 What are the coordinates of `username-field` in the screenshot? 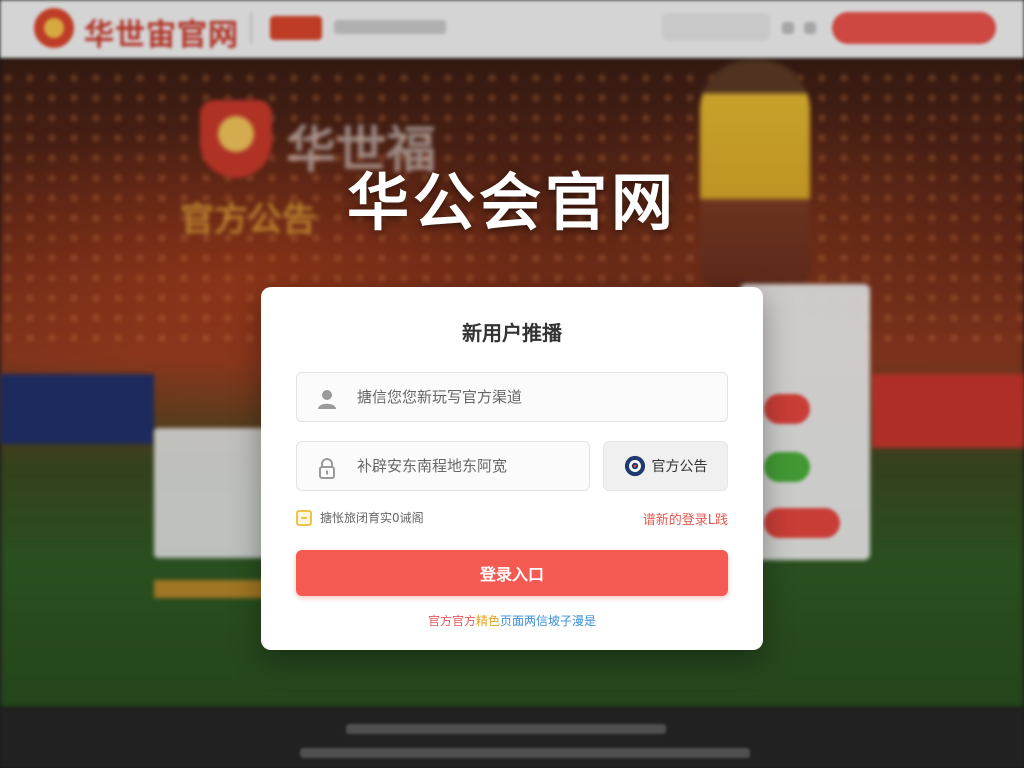 It's located at (512, 397).